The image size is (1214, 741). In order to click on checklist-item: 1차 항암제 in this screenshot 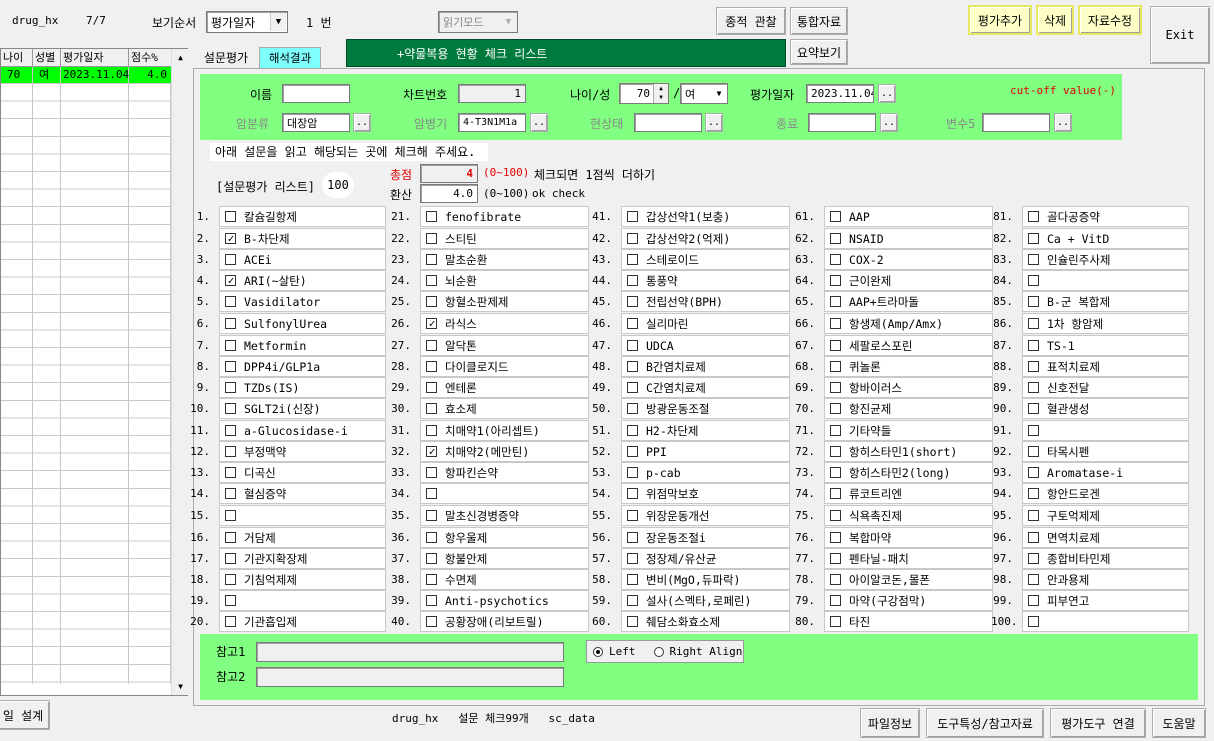, I will do `click(1105, 323)`.